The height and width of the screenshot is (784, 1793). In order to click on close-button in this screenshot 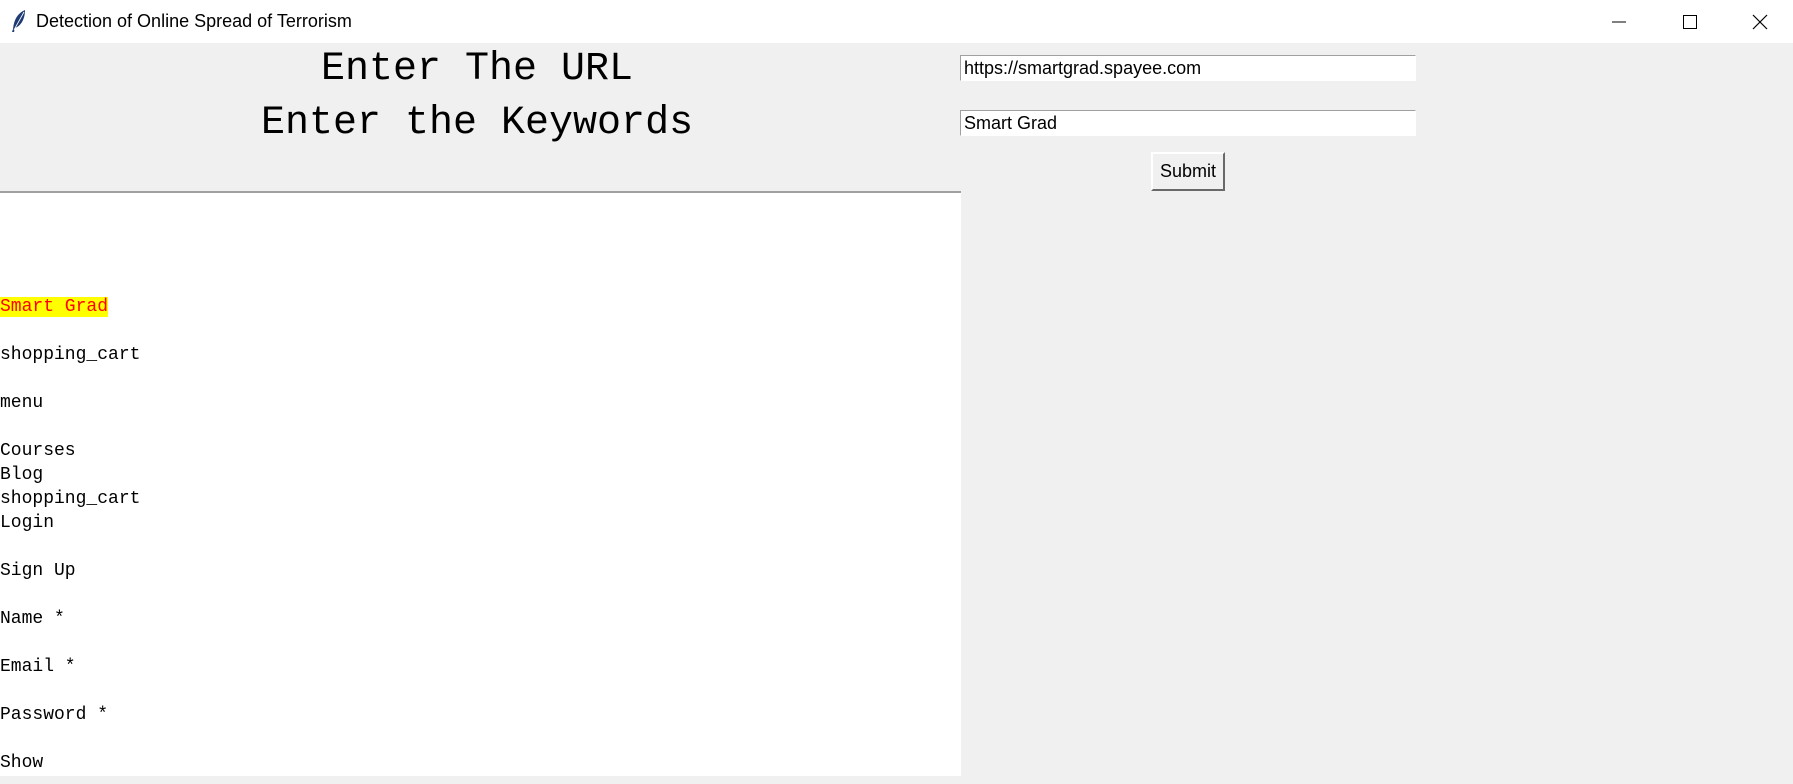, I will do `click(1759, 21)`.